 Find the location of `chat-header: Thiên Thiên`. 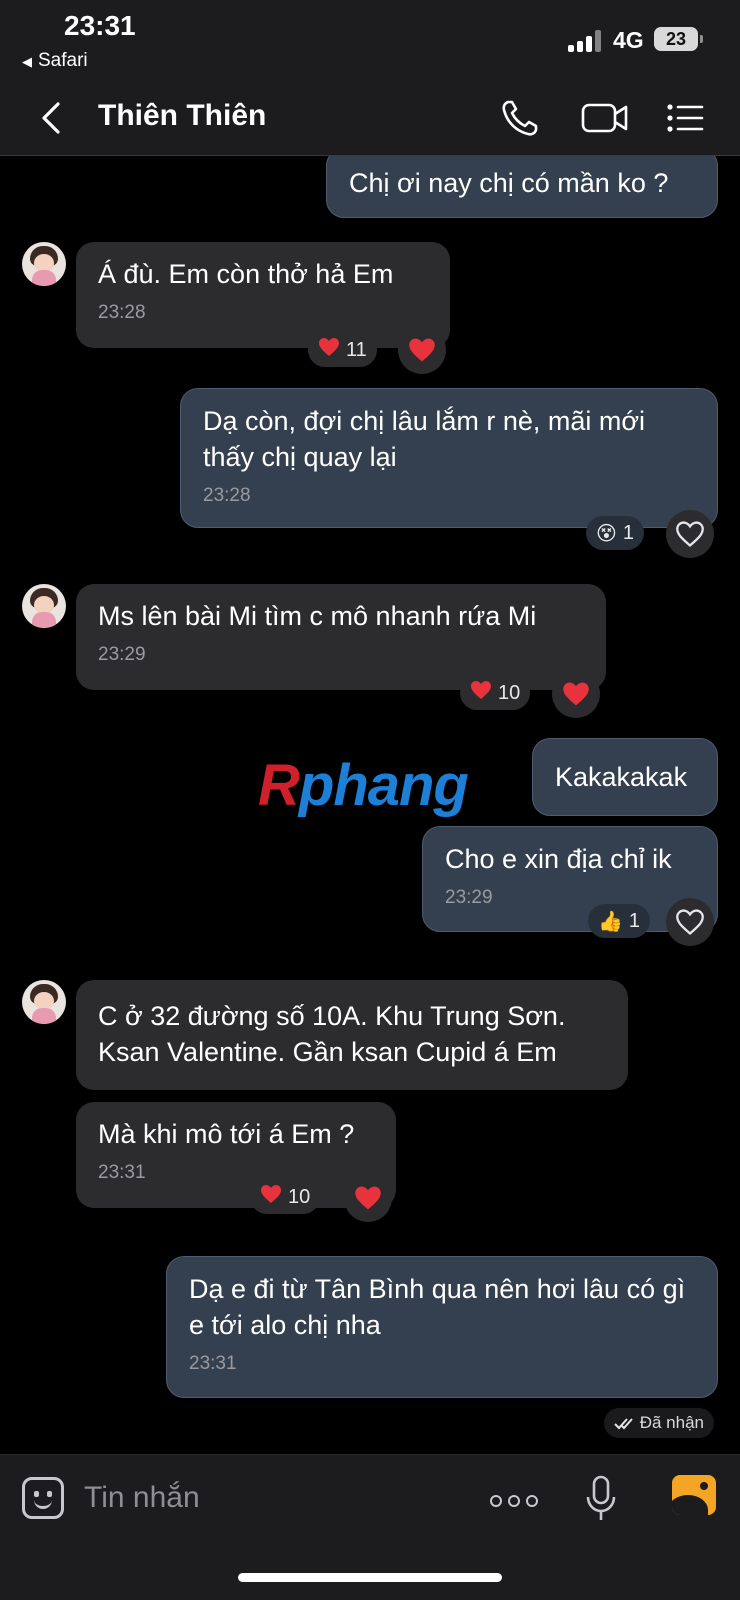

chat-header: Thiên Thiên is located at coordinates (370, 118).